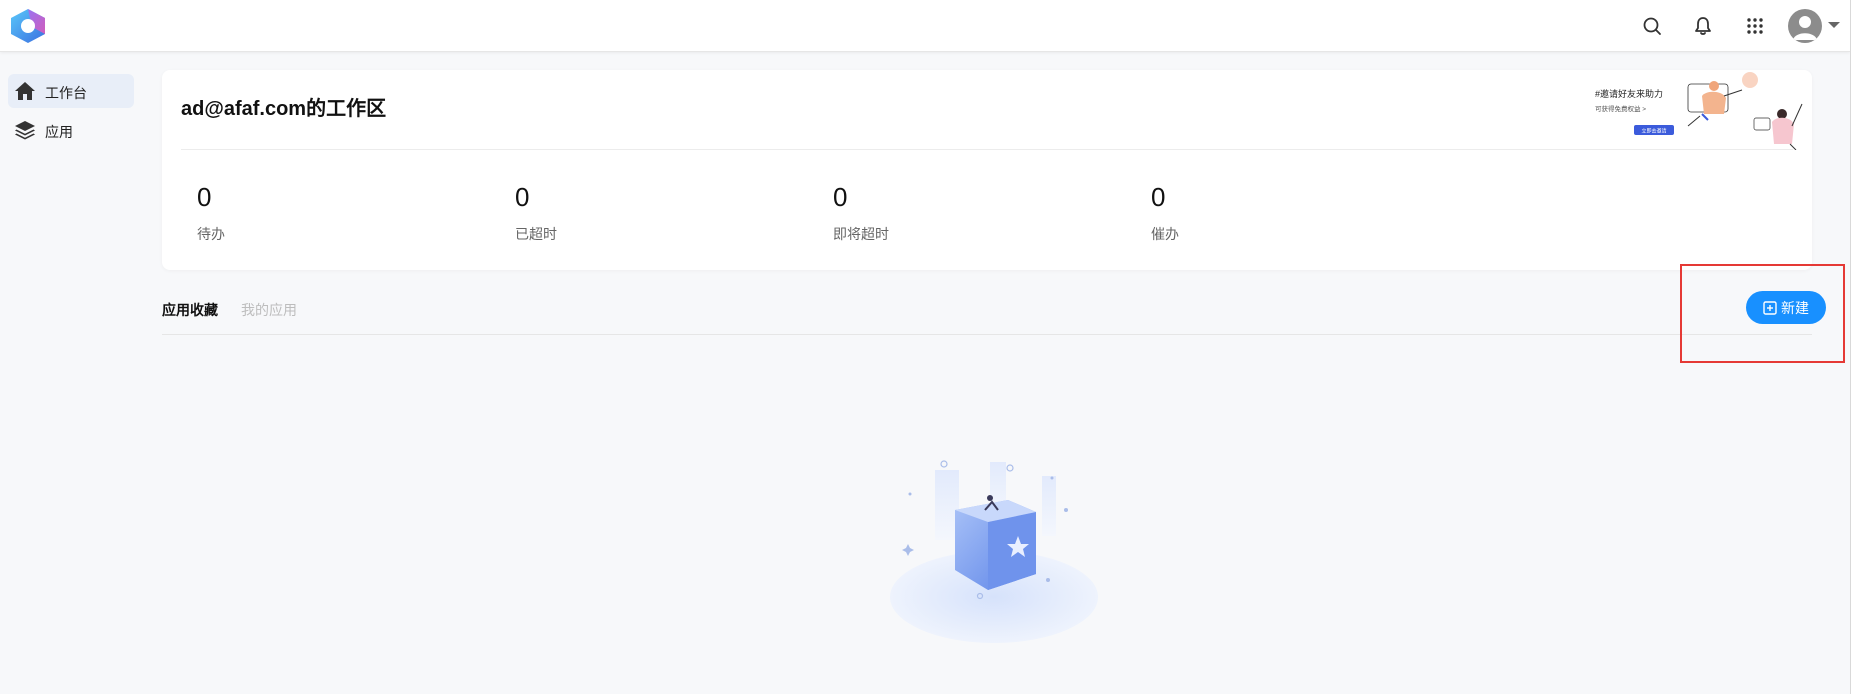 The width and height of the screenshot is (1859, 694). Describe the element at coordinates (269, 310) in the screenshot. I see `tab-my-apps: 我的应用` at that location.